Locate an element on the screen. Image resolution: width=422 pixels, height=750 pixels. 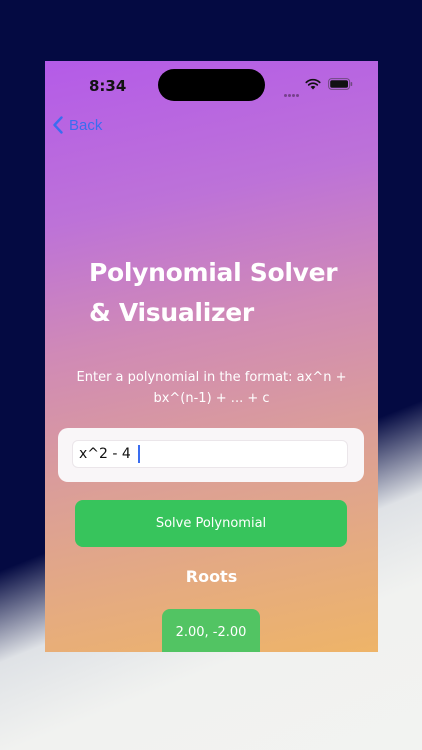
status-time: 8:34 is located at coordinates (108, 86).